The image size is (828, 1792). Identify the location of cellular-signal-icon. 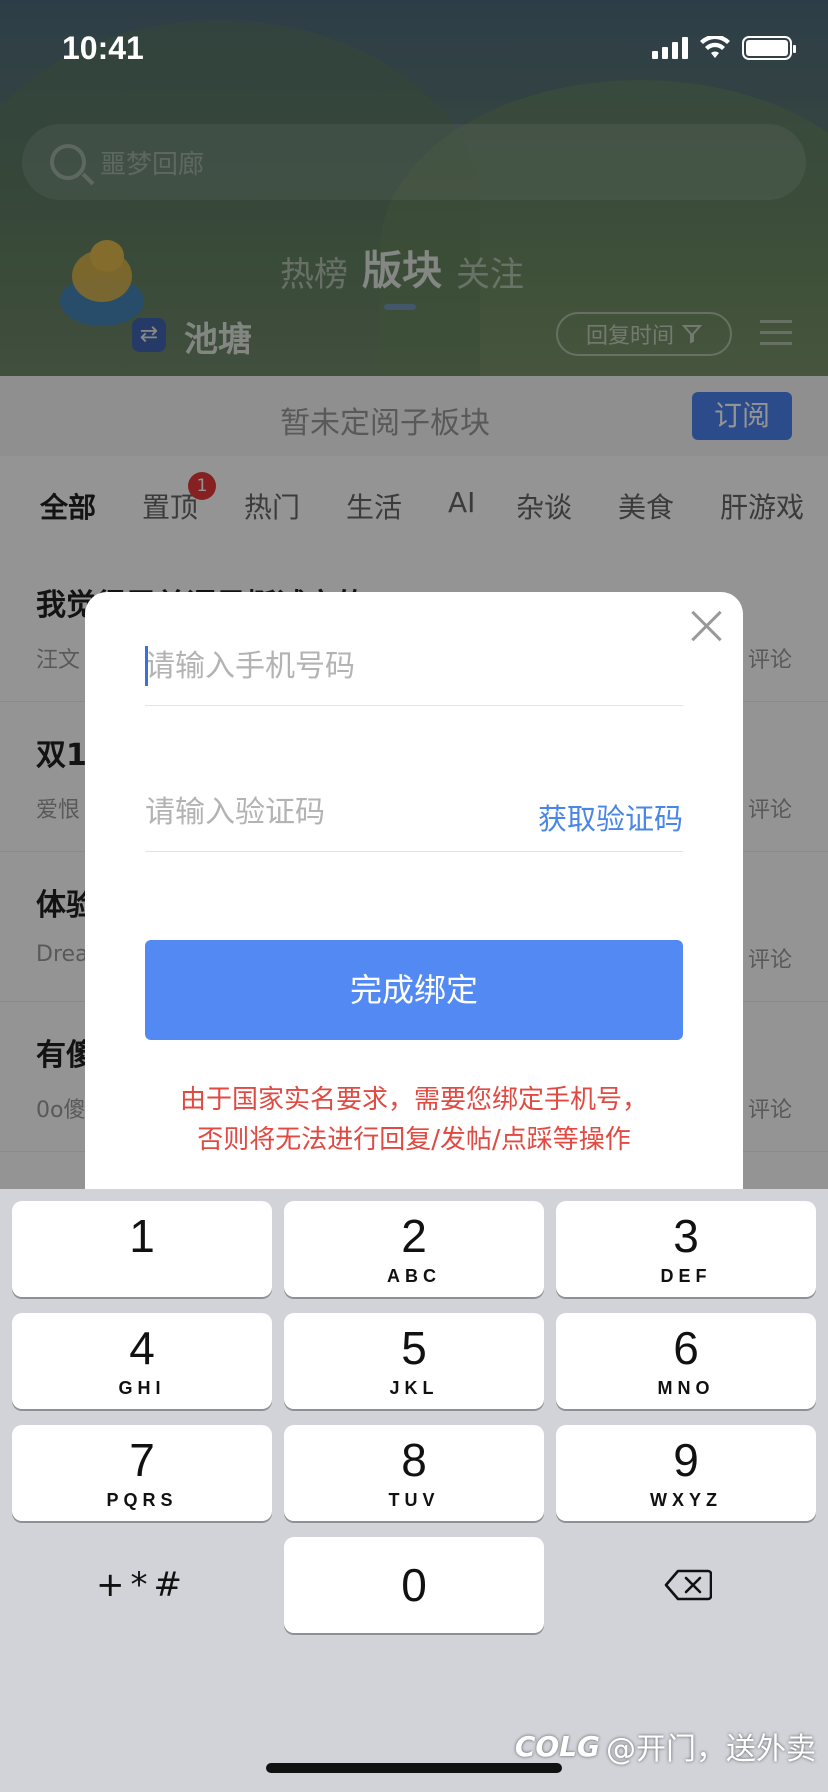
(670, 48).